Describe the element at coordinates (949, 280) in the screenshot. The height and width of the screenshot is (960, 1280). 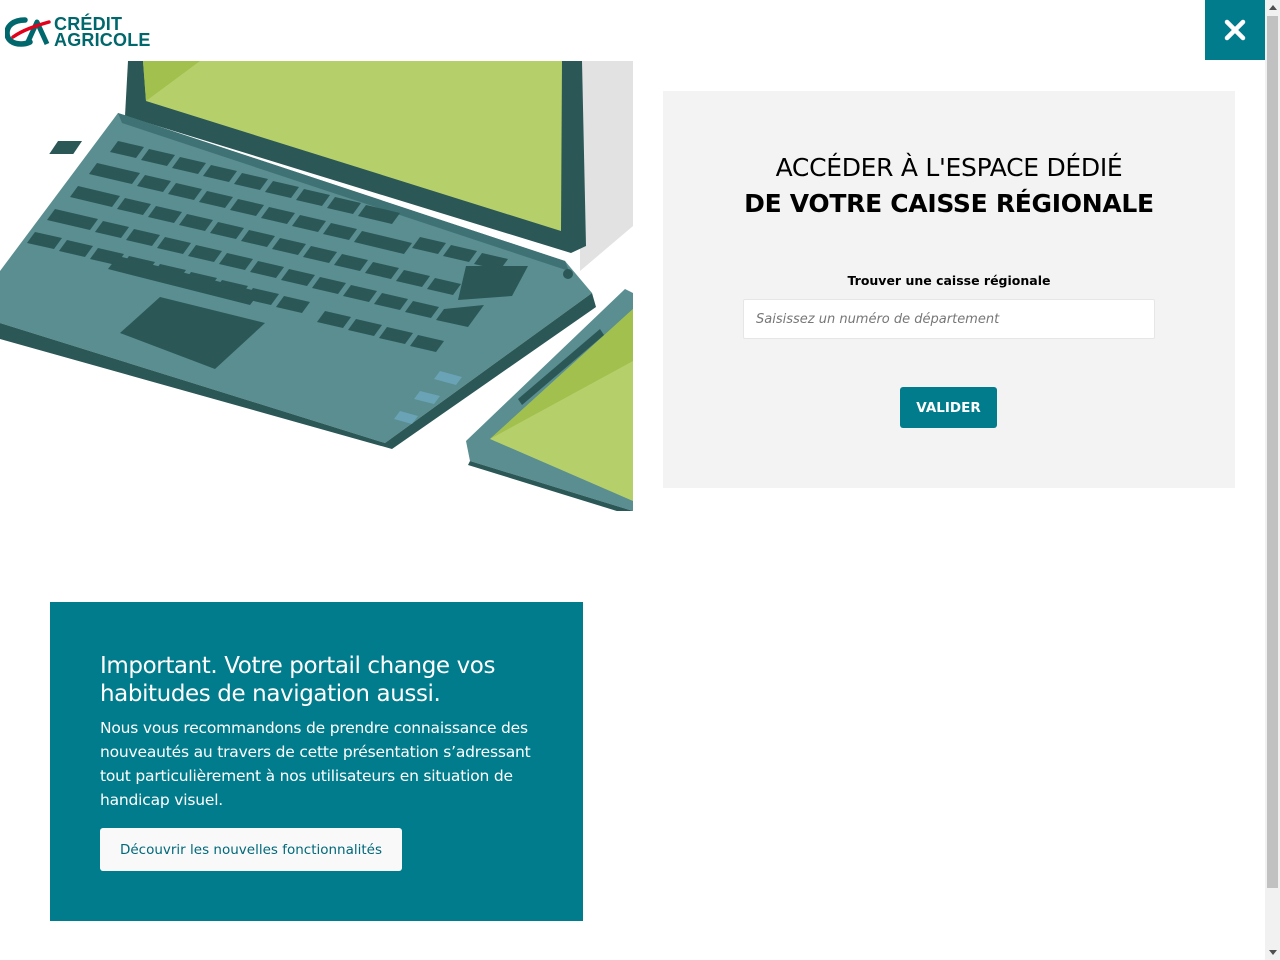
I see `department-field-label: Trouver une caisse régionale` at that location.